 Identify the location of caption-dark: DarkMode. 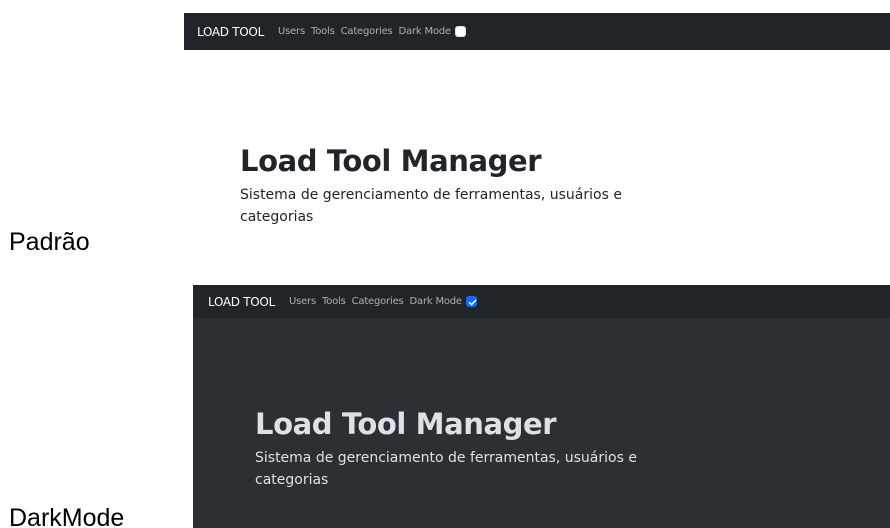
(67, 516).